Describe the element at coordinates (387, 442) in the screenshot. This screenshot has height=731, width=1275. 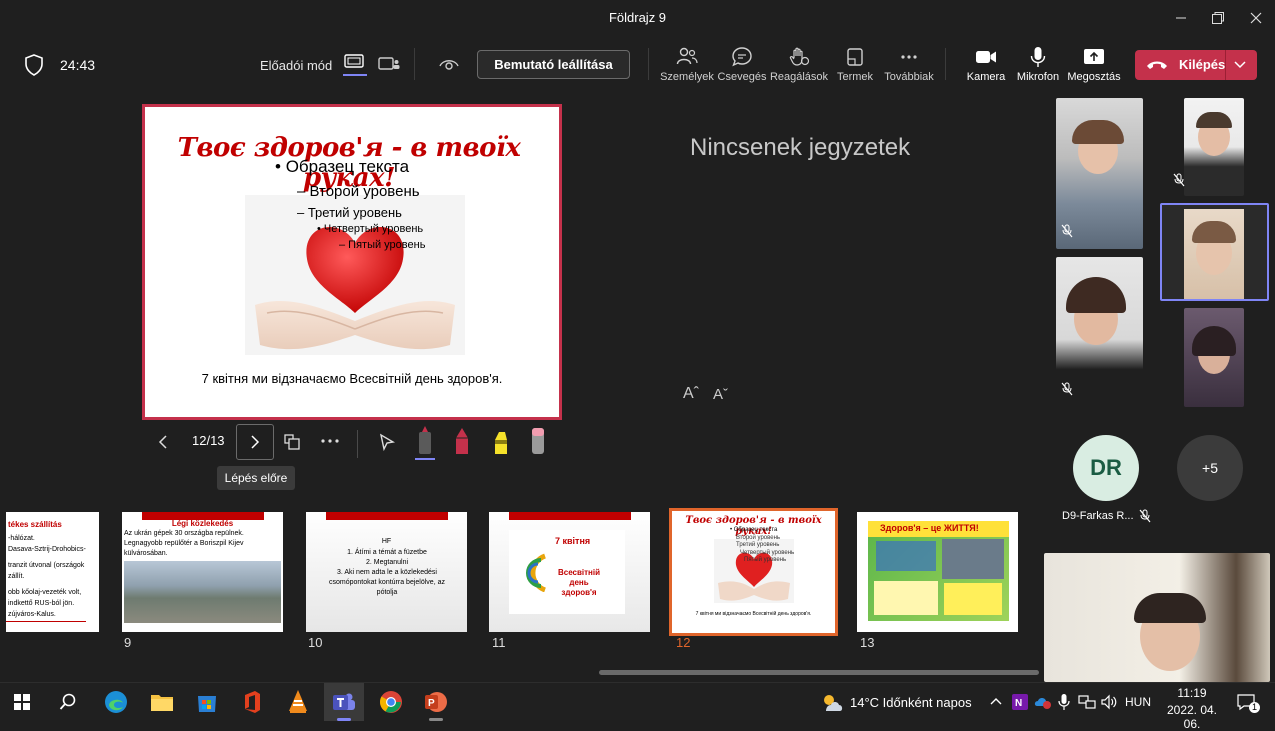
I see `laser-pointer-icon` at that location.